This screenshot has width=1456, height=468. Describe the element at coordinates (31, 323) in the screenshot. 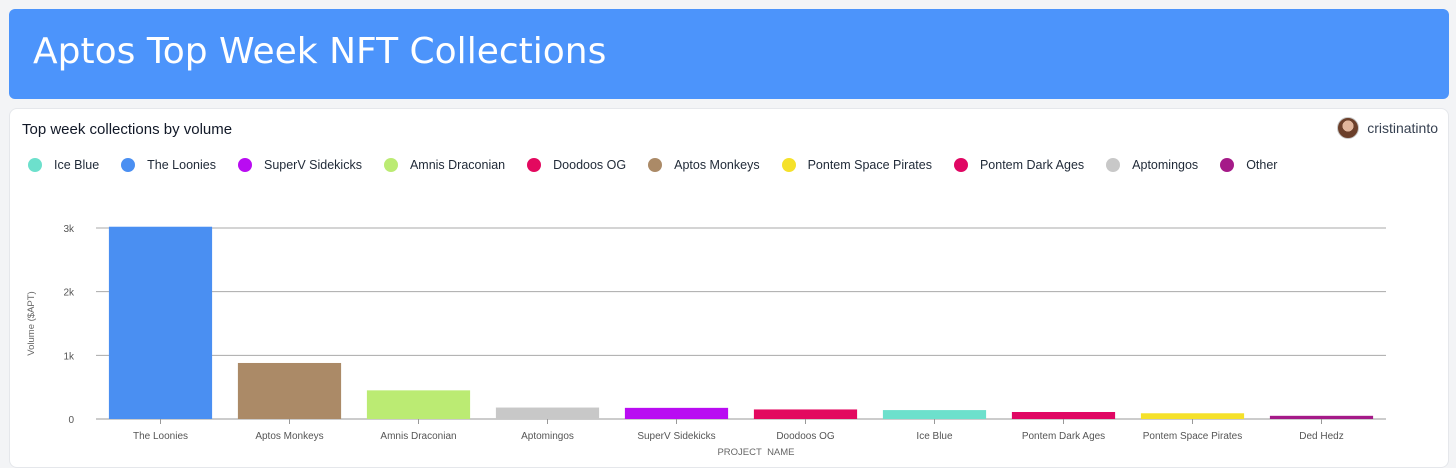

I see `y-axis-title: Volume ($APT)` at that location.